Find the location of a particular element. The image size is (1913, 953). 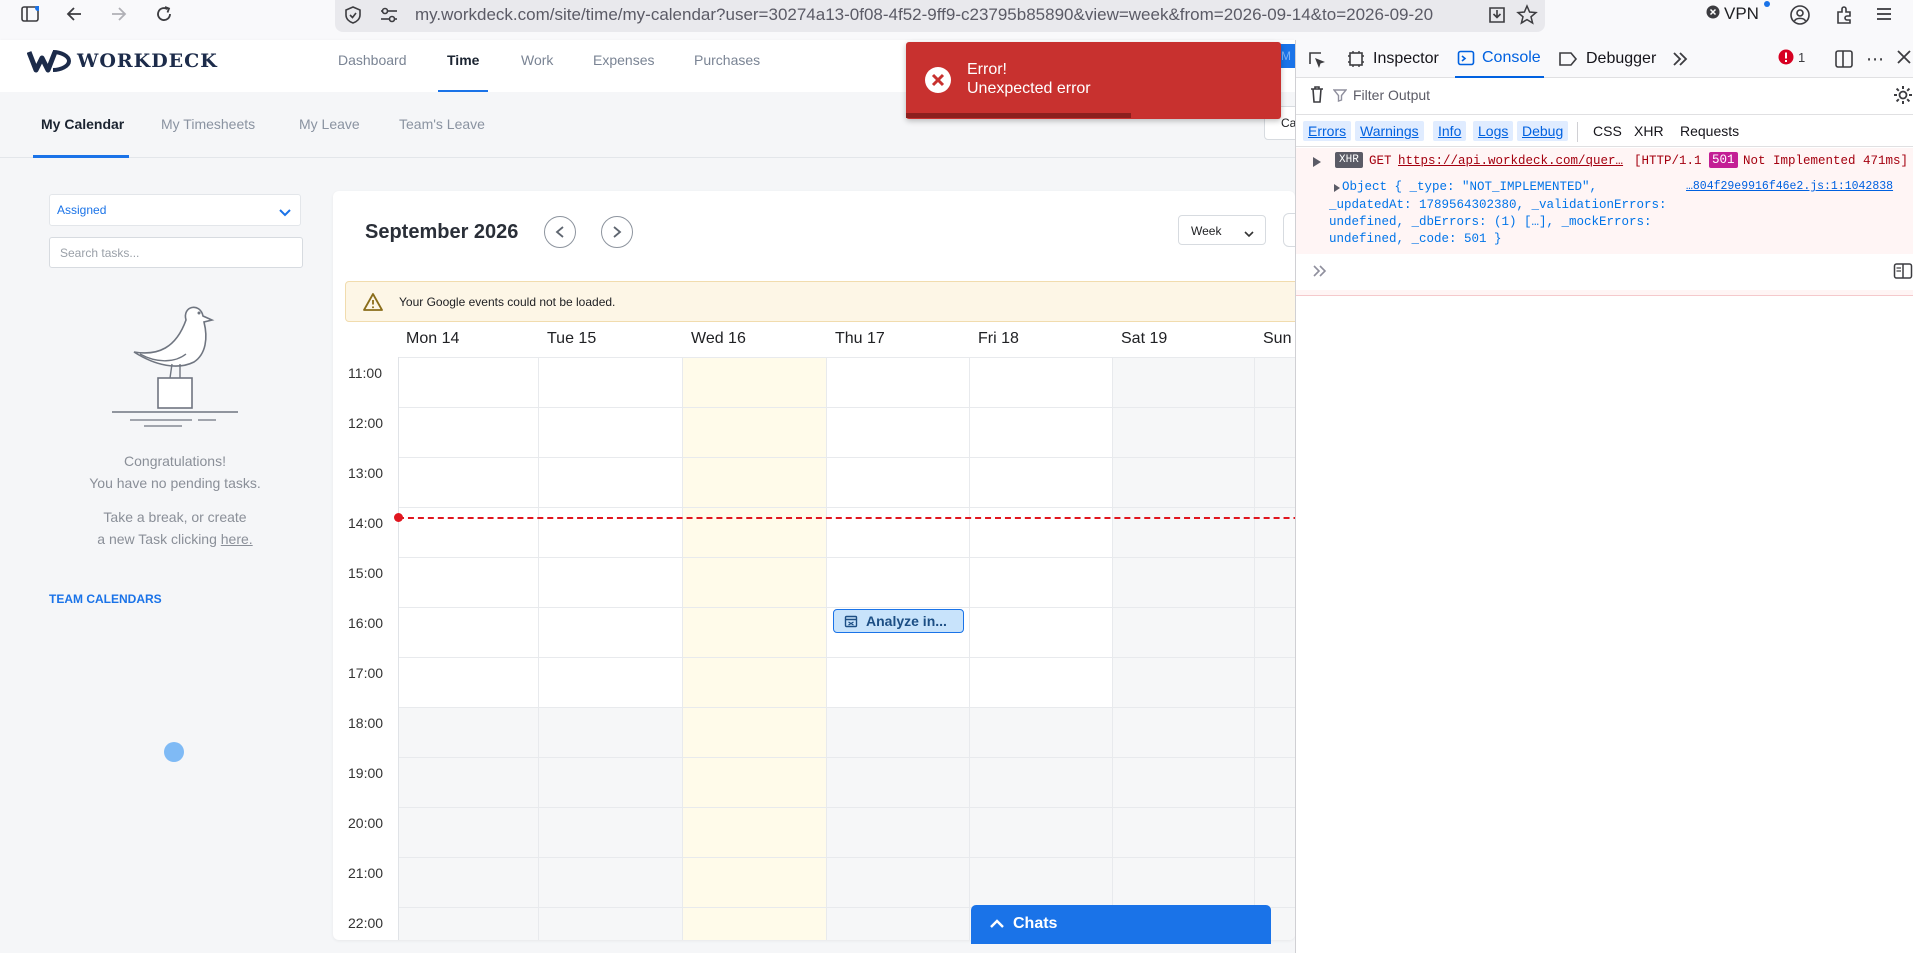

error-count-badge: 1 is located at coordinates (1791, 57).